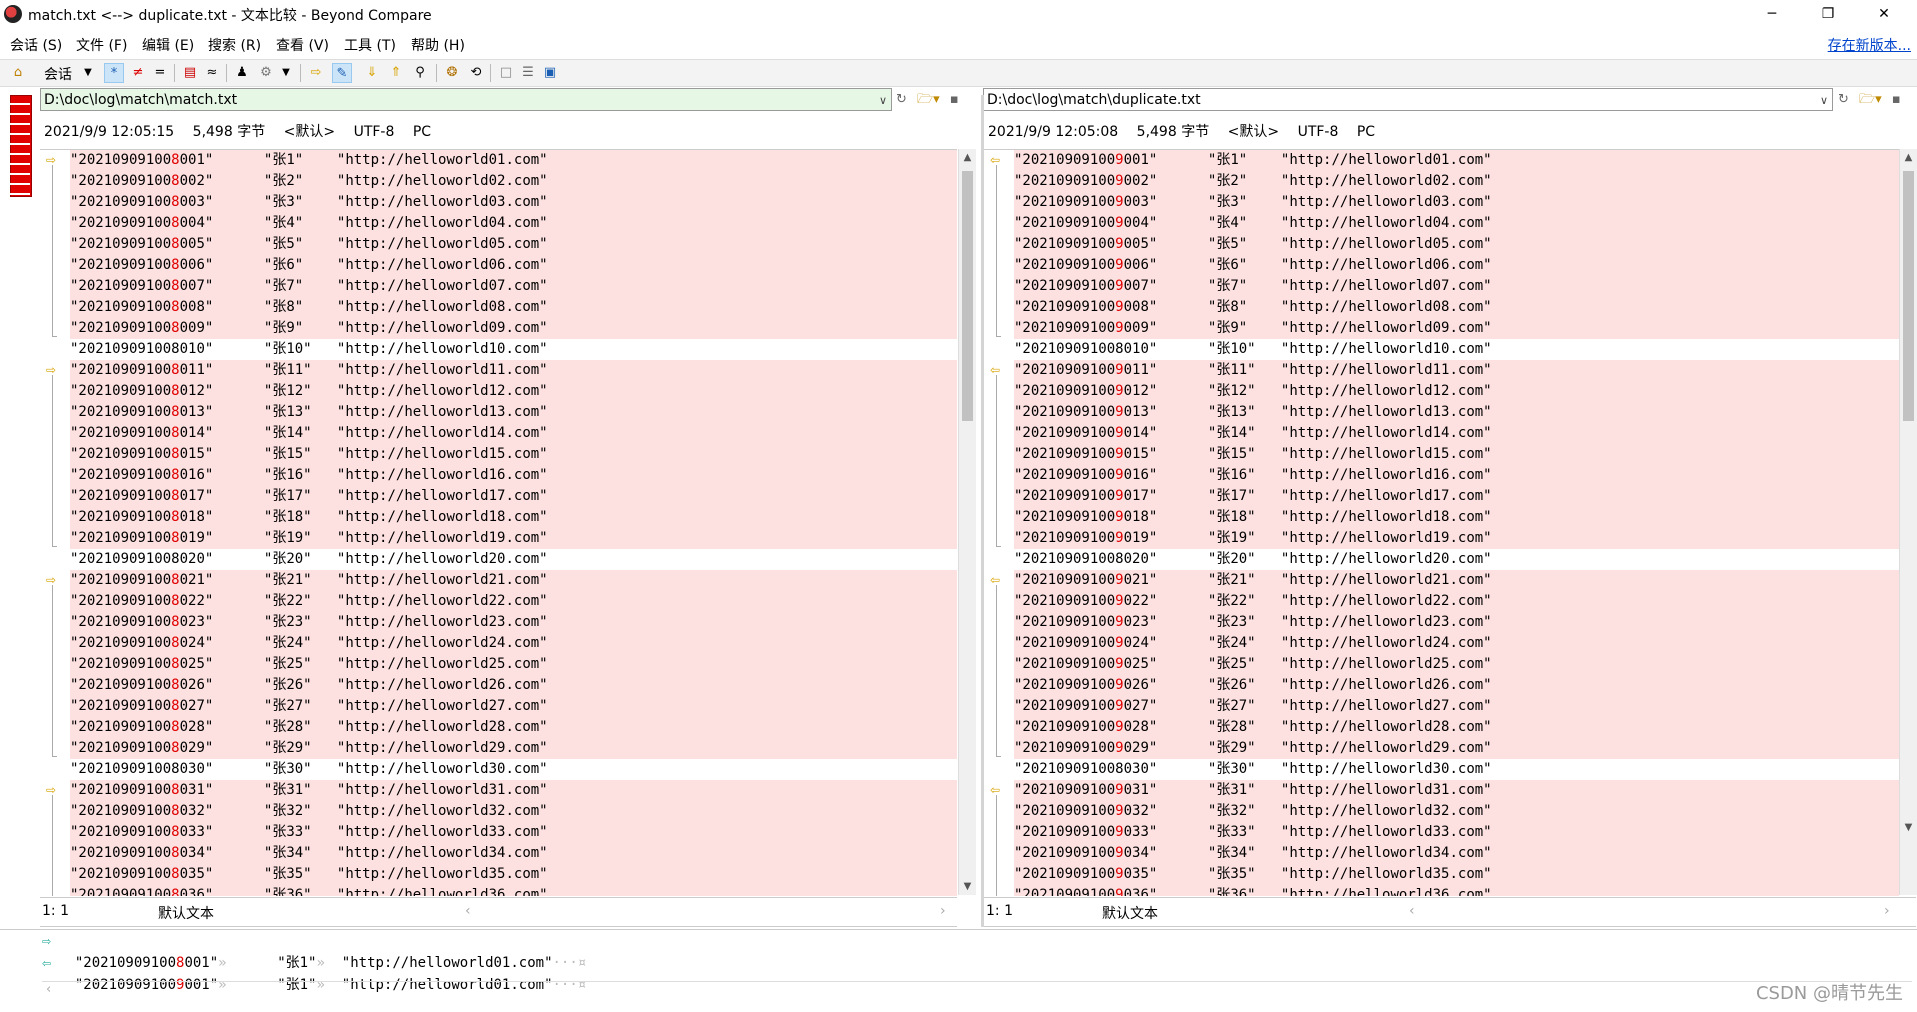 This screenshot has height=1012, width=1917. I want to click on replace-icon: ⟲, so click(476, 73).